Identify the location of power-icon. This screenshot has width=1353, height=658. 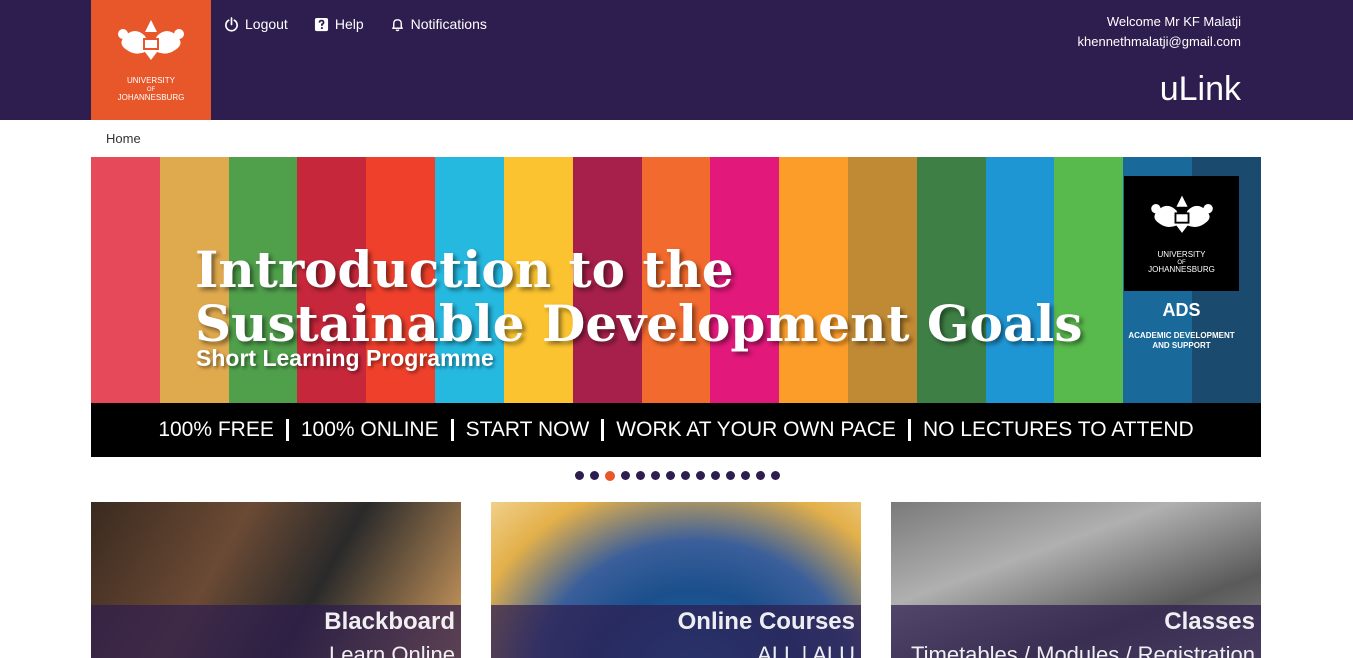
(231, 24).